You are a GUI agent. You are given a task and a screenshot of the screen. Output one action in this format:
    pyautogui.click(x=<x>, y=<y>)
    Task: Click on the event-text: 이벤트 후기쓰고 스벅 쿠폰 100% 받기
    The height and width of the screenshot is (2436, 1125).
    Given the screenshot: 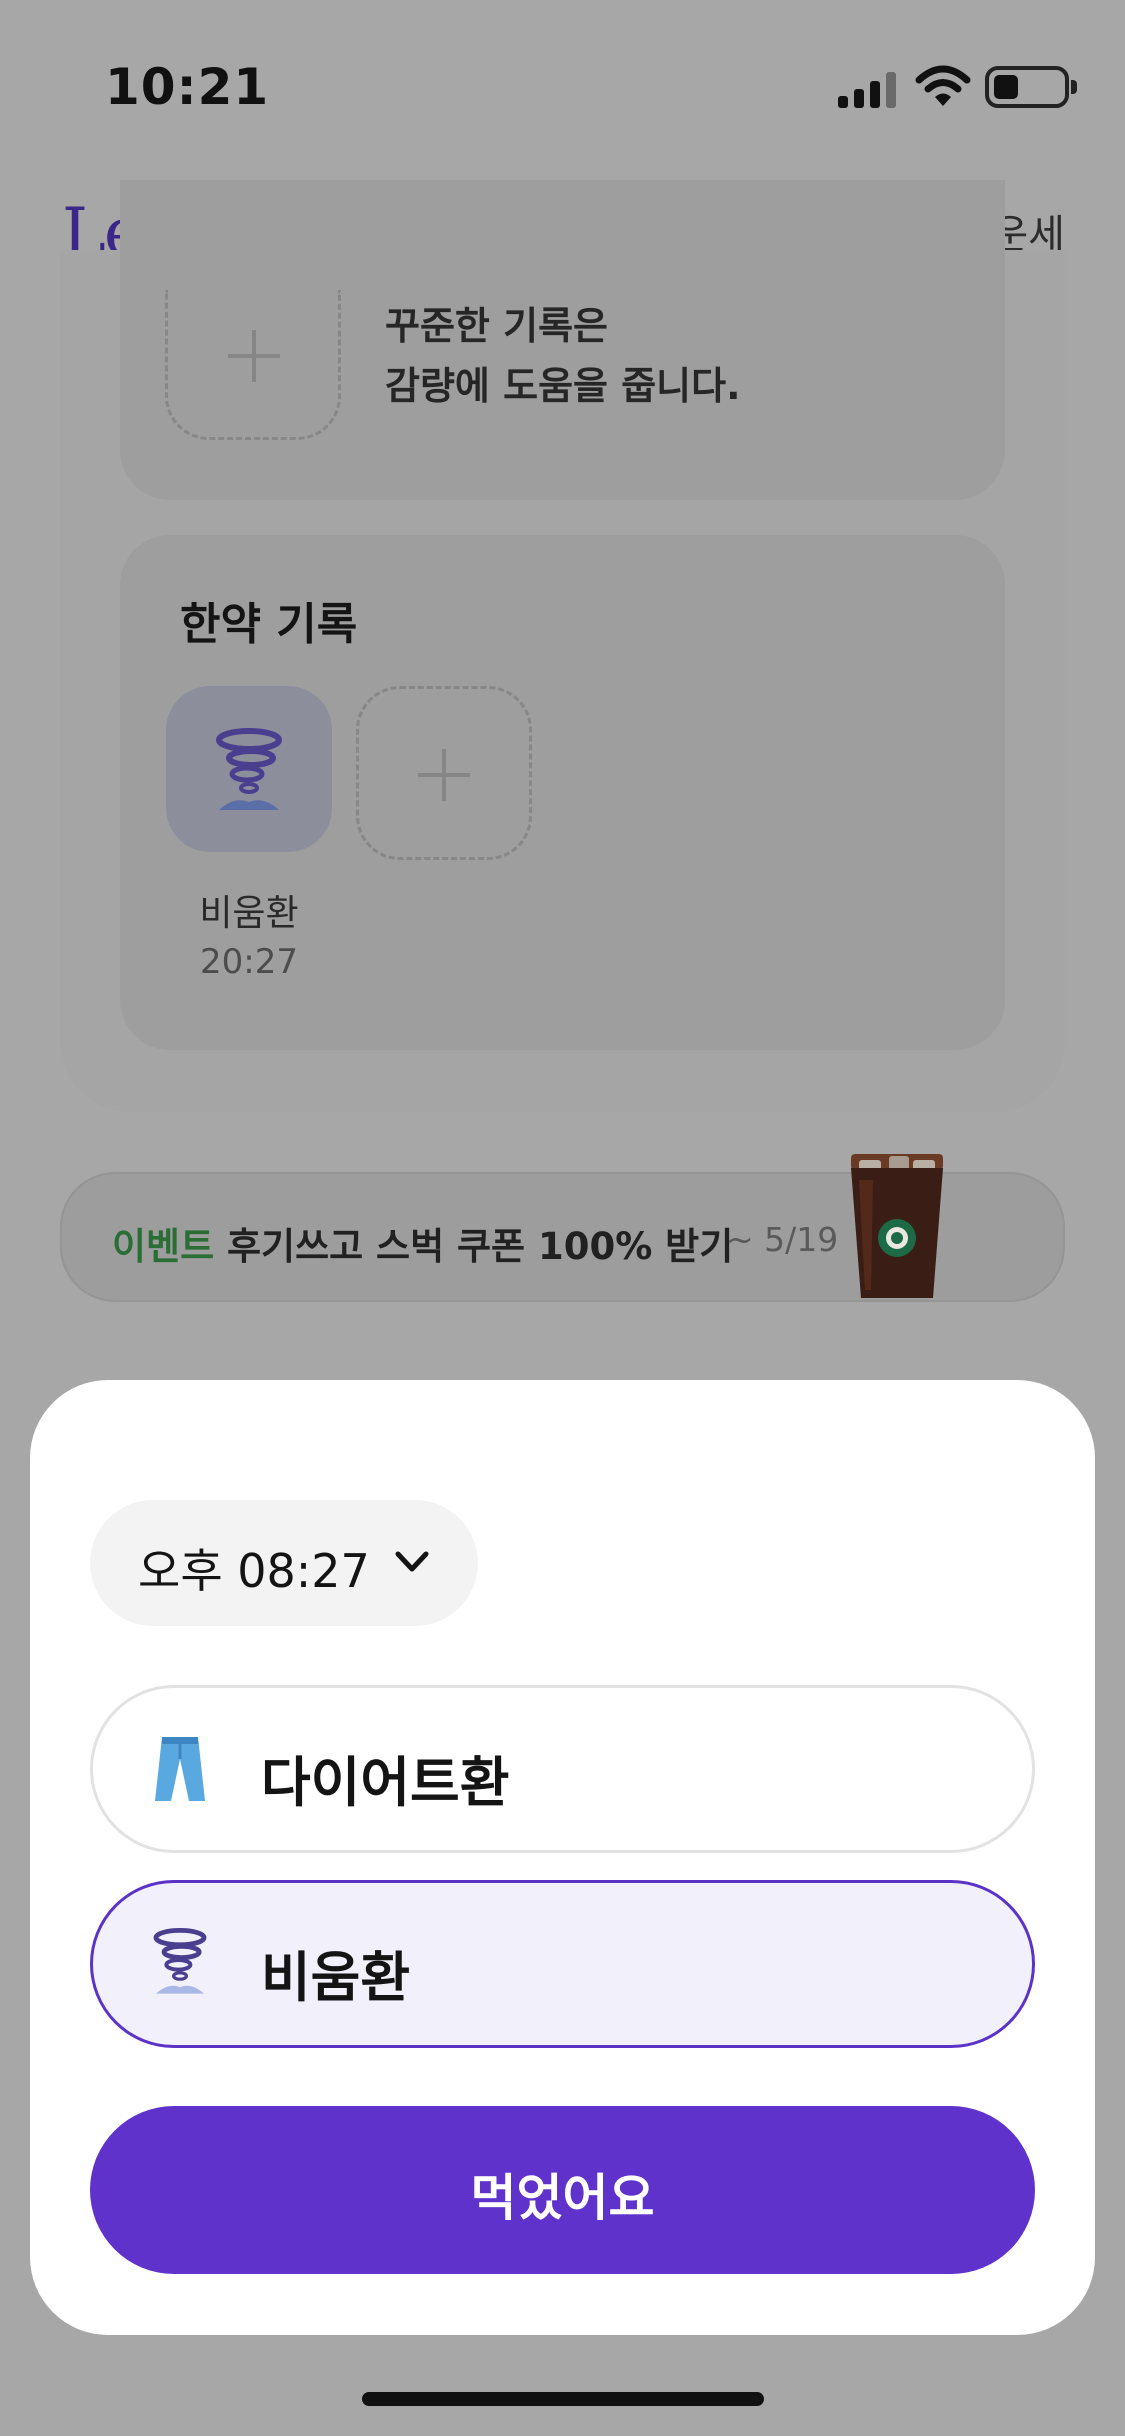 What is the action you would take?
    pyautogui.click(x=422, y=1243)
    